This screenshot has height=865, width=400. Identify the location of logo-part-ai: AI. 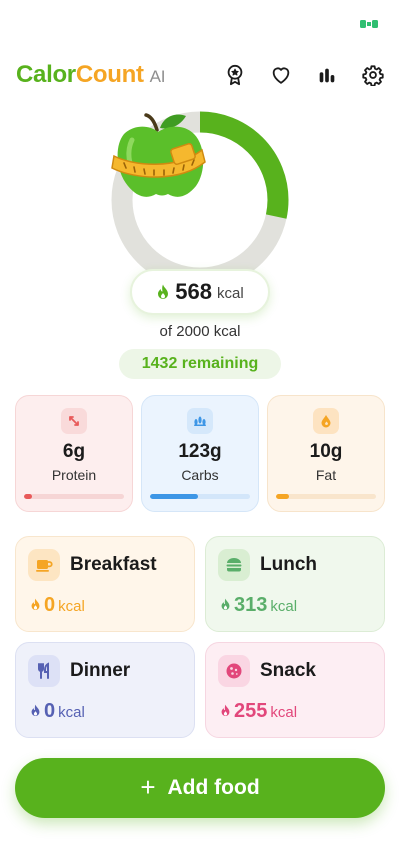
(157, 76).